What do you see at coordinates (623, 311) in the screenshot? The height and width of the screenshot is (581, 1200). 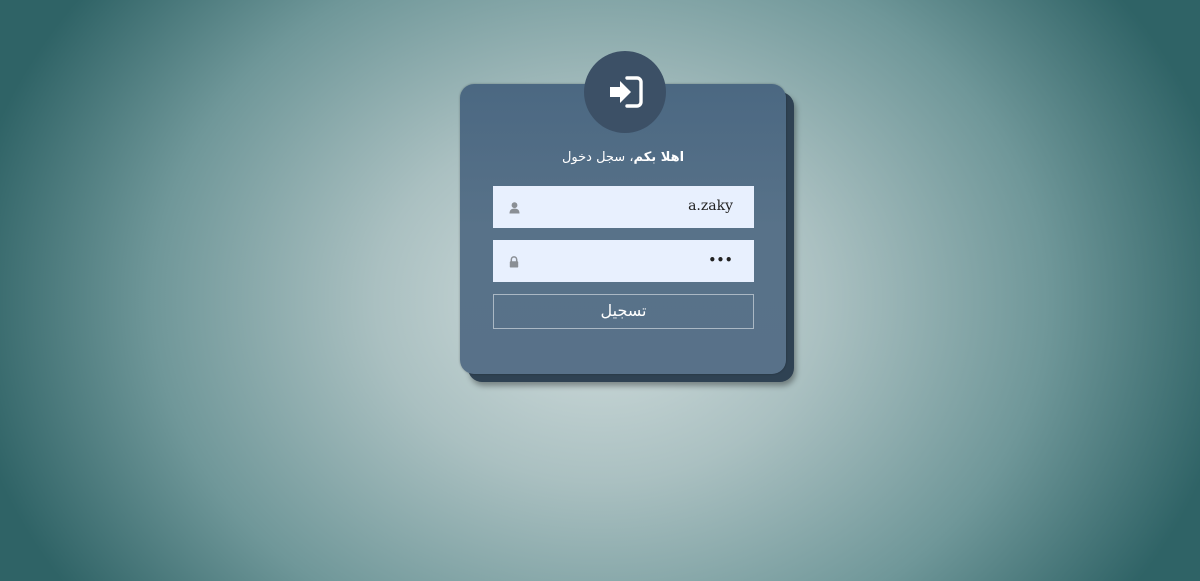 I see `login-submit-button: تسجيل` at bounding box center [623, 311].